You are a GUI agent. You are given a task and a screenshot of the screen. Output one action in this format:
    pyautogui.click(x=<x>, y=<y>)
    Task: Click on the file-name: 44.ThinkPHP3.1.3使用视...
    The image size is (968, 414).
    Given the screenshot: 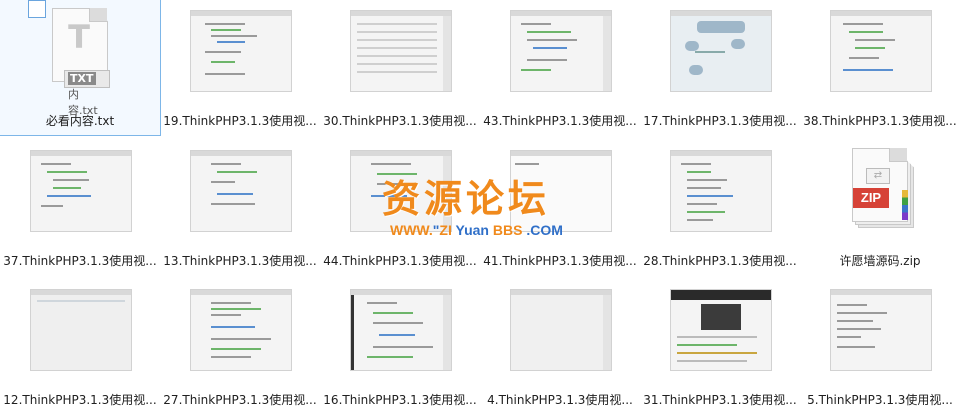 What is the action you would take?
    pyautogui.click(x=400, y=261)
    